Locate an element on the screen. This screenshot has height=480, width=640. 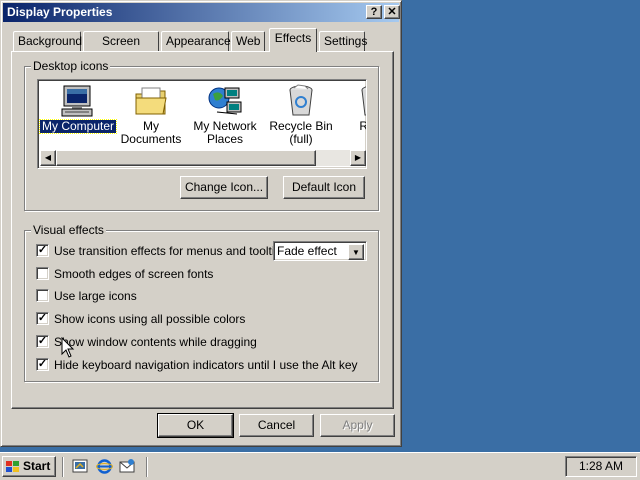
horizontal-scrollbar: ◀ ▶ is located at coordinates (203, 158).